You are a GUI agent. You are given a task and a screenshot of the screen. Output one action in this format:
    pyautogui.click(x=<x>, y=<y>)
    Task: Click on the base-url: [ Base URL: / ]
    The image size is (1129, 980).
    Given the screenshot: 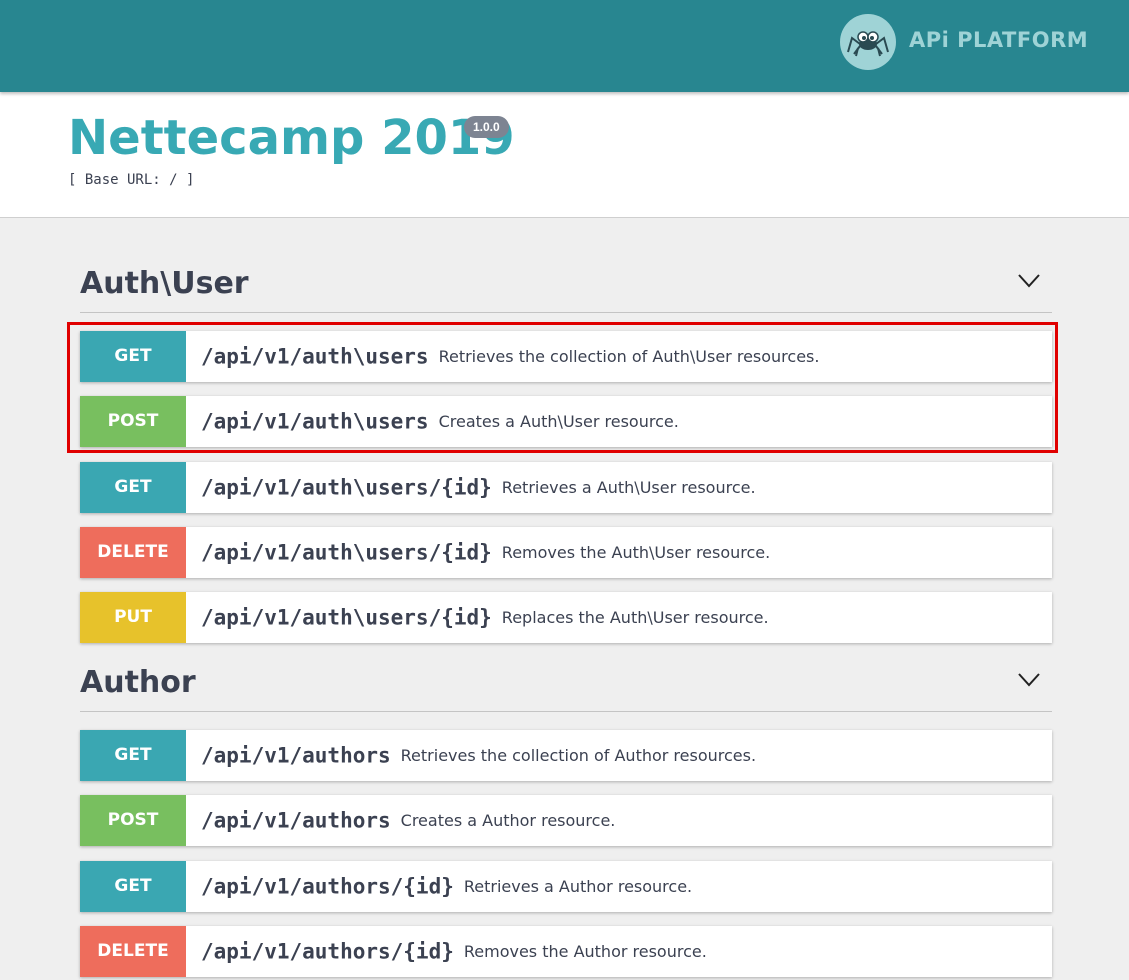 What is the action you would take?
    pyautogui.click(x=131, y=180)
    